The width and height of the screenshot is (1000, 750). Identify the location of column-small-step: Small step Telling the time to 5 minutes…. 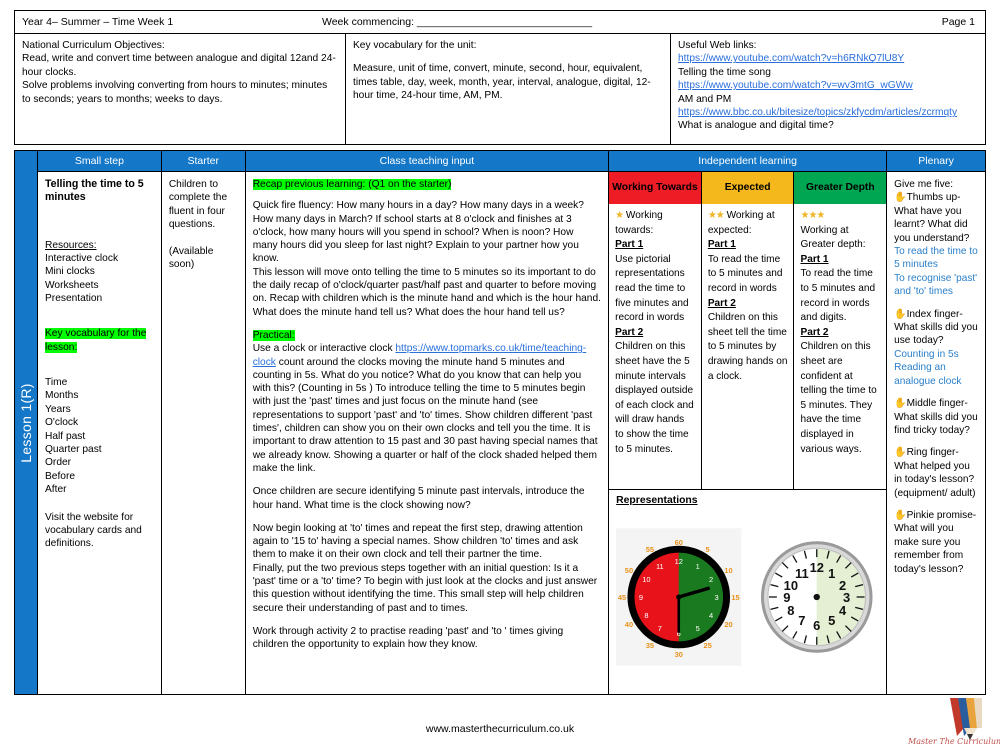
(100, 422).